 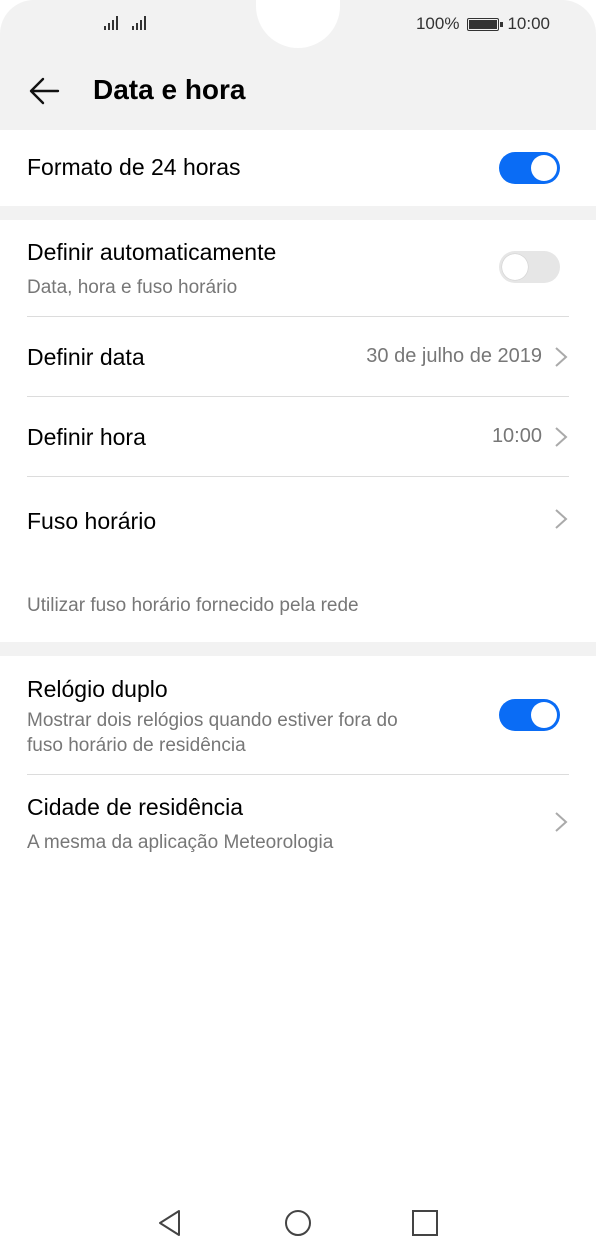 What do you see at coordinates (298, 520) in the screenshot?
I see `row-time-zone: Fuso horário` at bounding box center [298, 520].